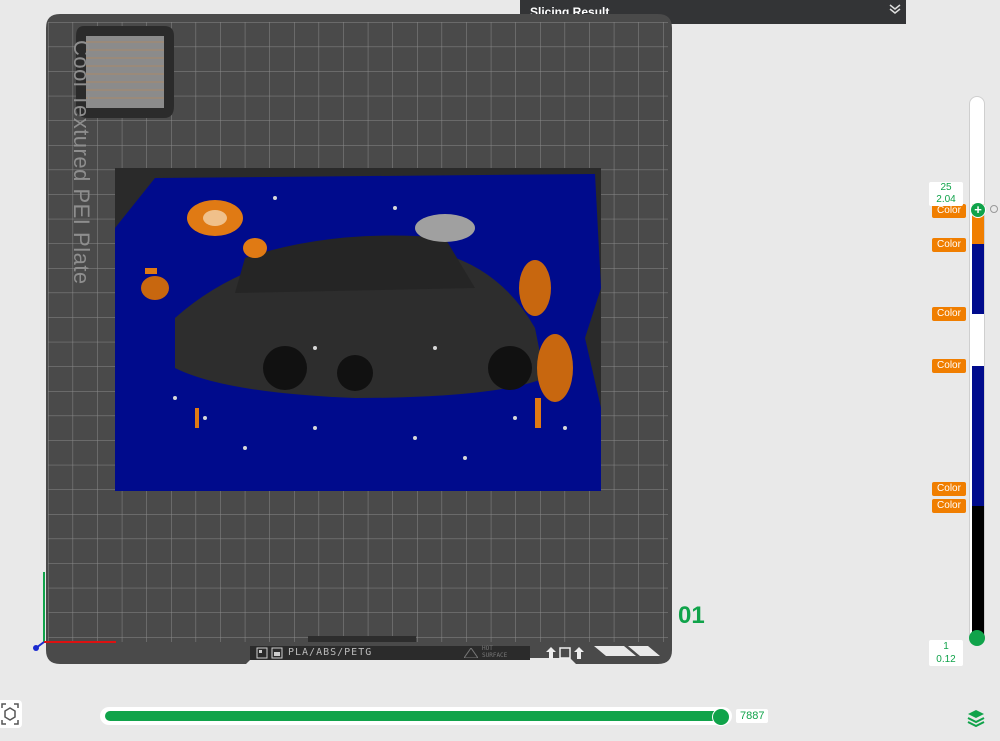 This screenshot has height=741, width=1000. What do you see at coordinates (978, 571) in the screenshot?
I see `layer-color-black` at bounding box center [978, 571].